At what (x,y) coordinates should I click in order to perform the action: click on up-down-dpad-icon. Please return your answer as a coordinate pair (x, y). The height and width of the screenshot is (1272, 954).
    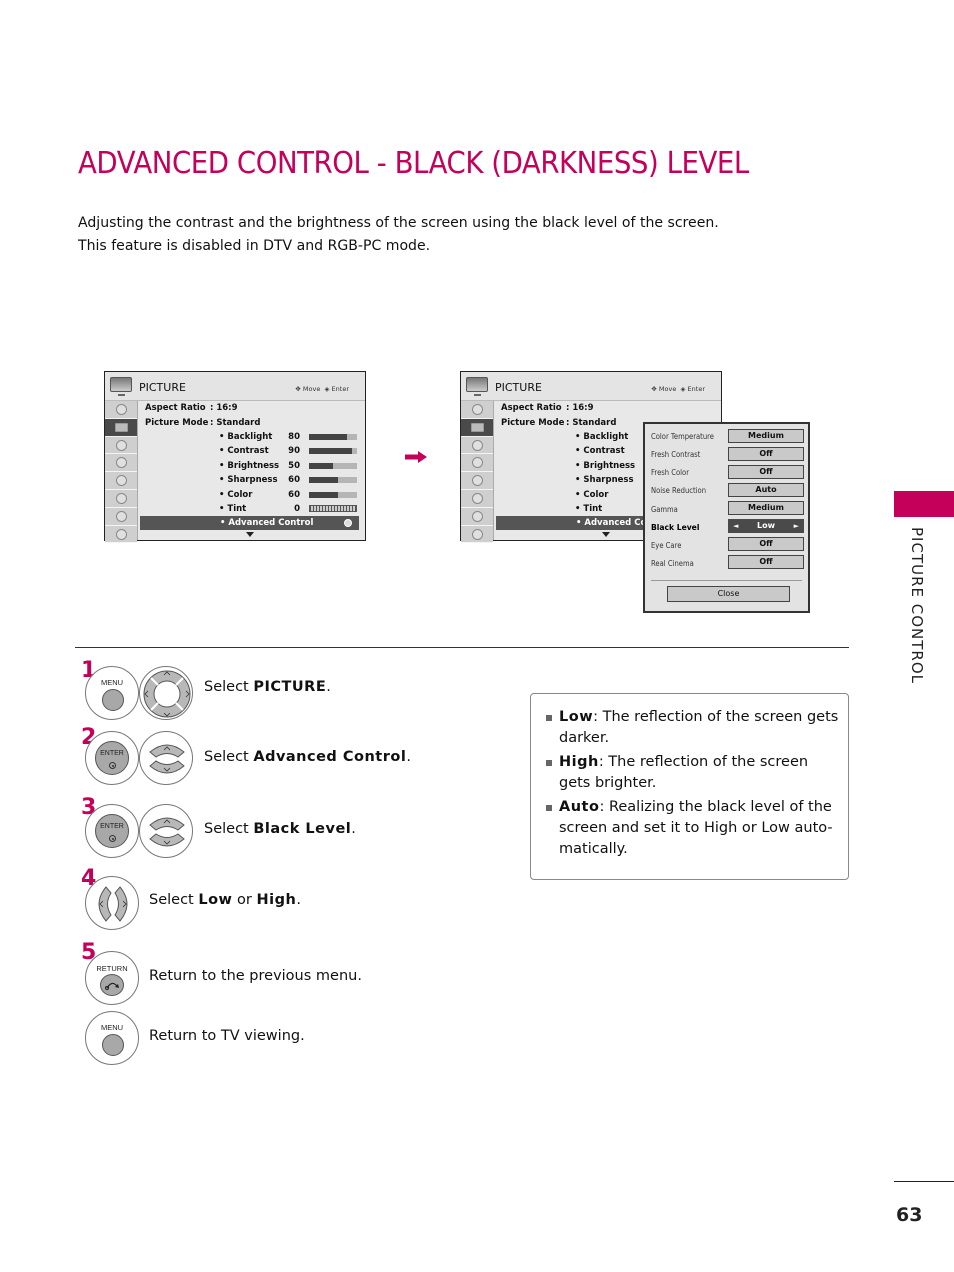
    Looking at the image, I should click on (166, 758).